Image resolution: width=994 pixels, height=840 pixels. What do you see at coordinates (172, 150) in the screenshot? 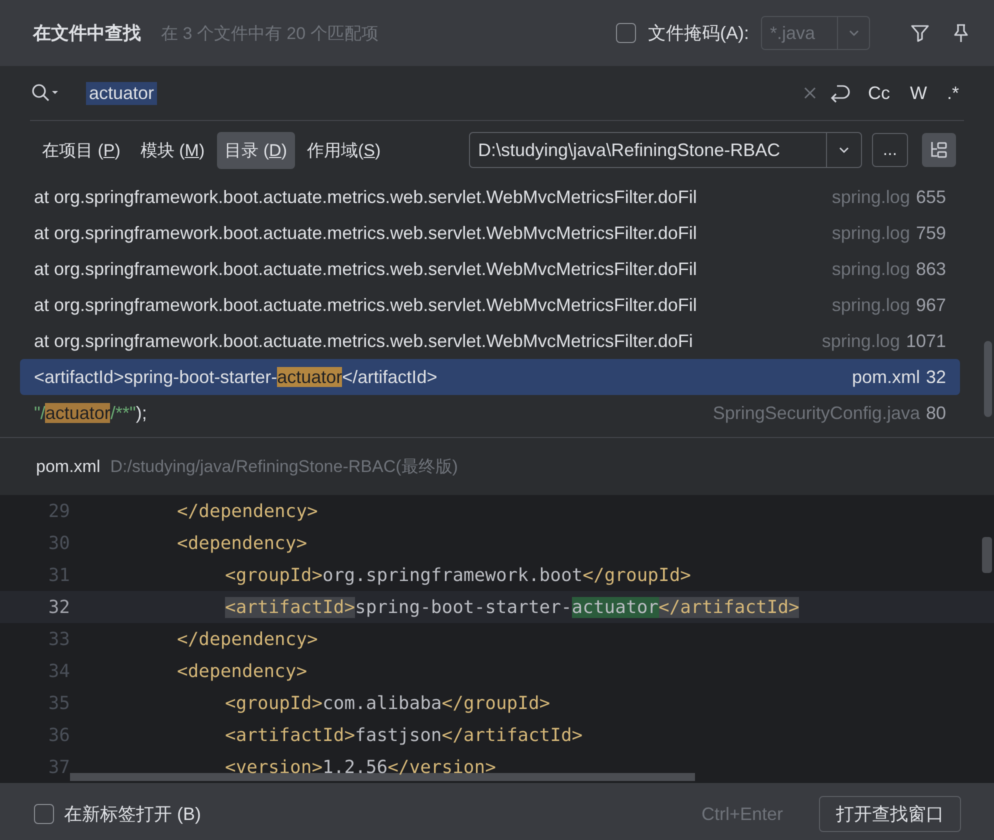
I see `scope-tab: 模块 (M)` at bounding box center [172, 150].